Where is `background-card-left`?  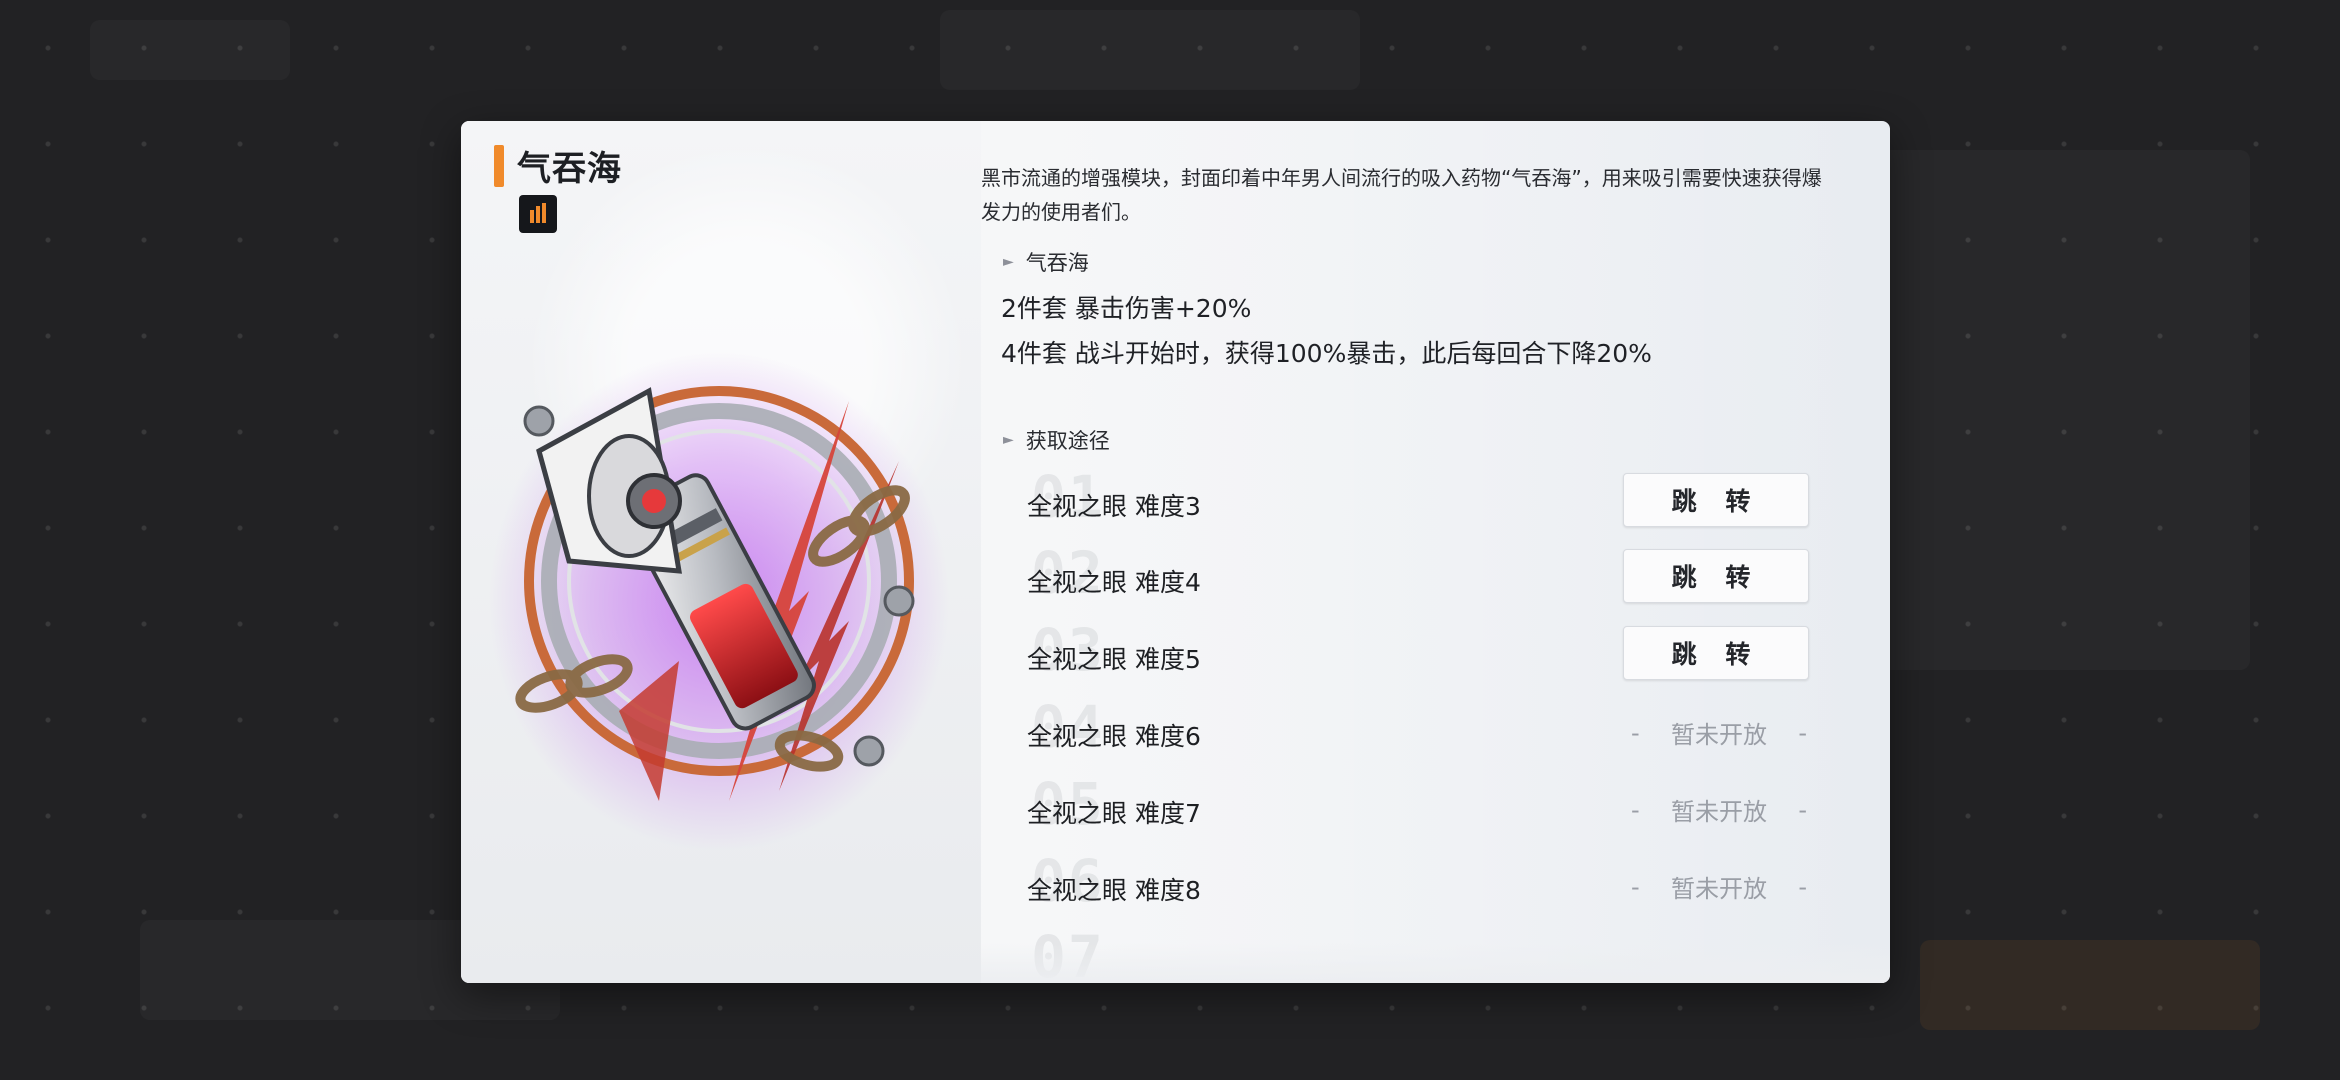 background-card-left is located at coordinates (190, 50).